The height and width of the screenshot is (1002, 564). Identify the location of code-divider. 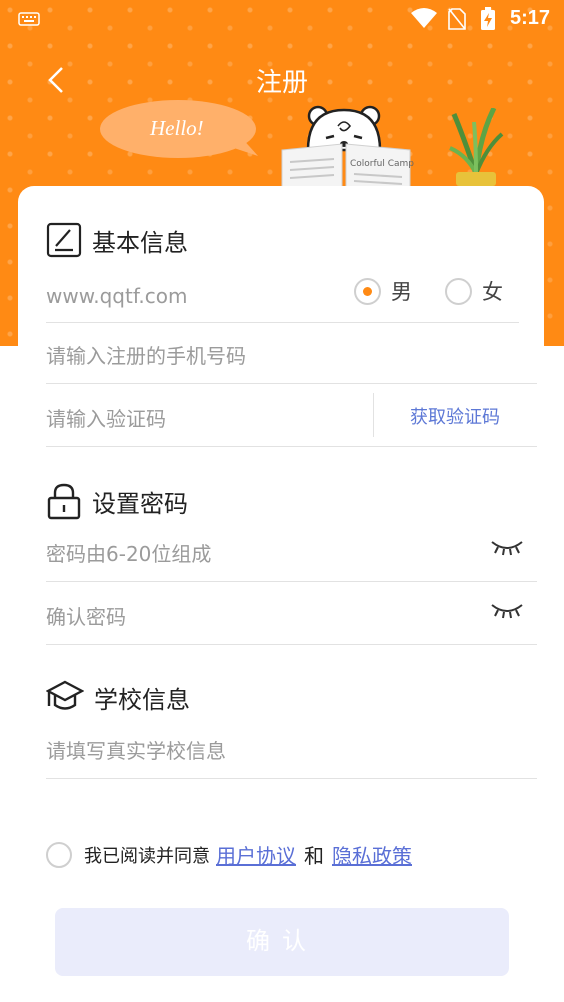
(373, 415).